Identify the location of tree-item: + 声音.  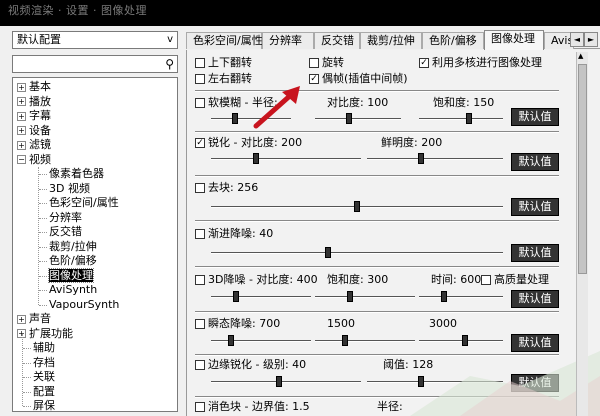
(34, 319).